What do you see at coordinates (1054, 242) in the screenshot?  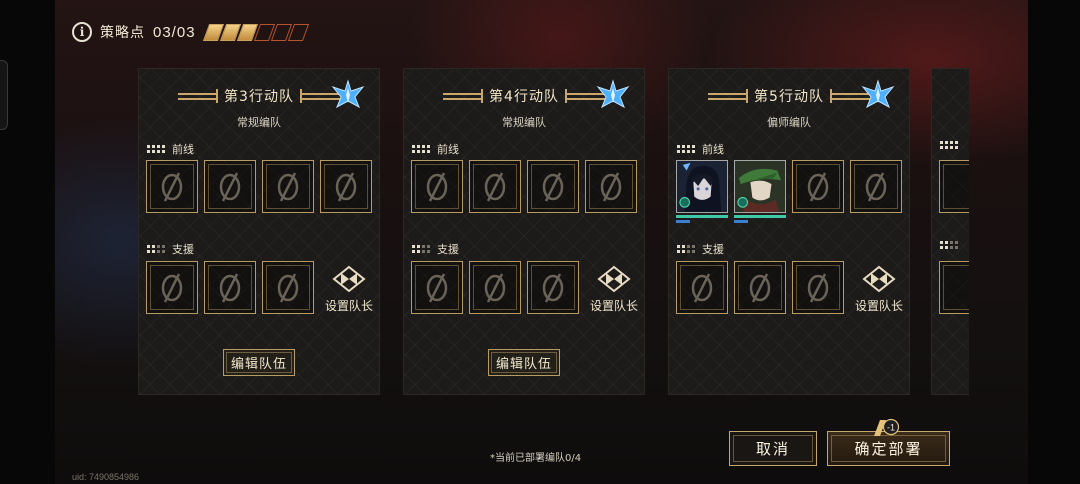 I see `right-letterbox` at bounding box center [1054, 242].